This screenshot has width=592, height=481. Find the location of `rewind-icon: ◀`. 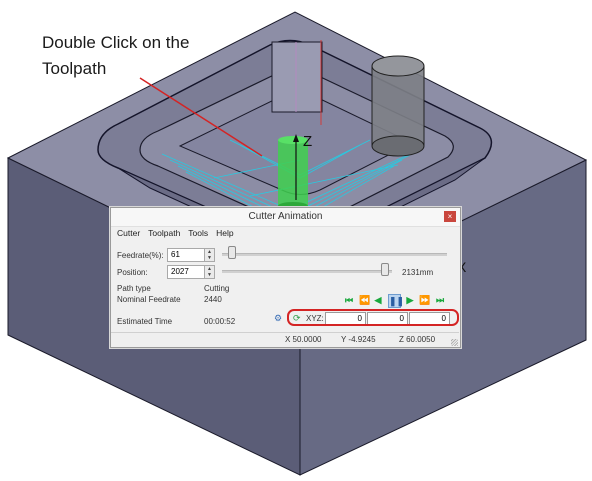

rewind-icon: ◀ is located at coordinates (378, 300).